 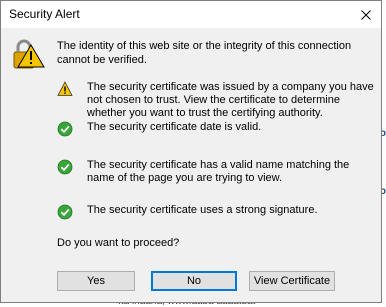 What do you see at coordinates (29, 54) in the screenshot?
I see `security-lock-warning-icon` at bounding box center [29, 54].